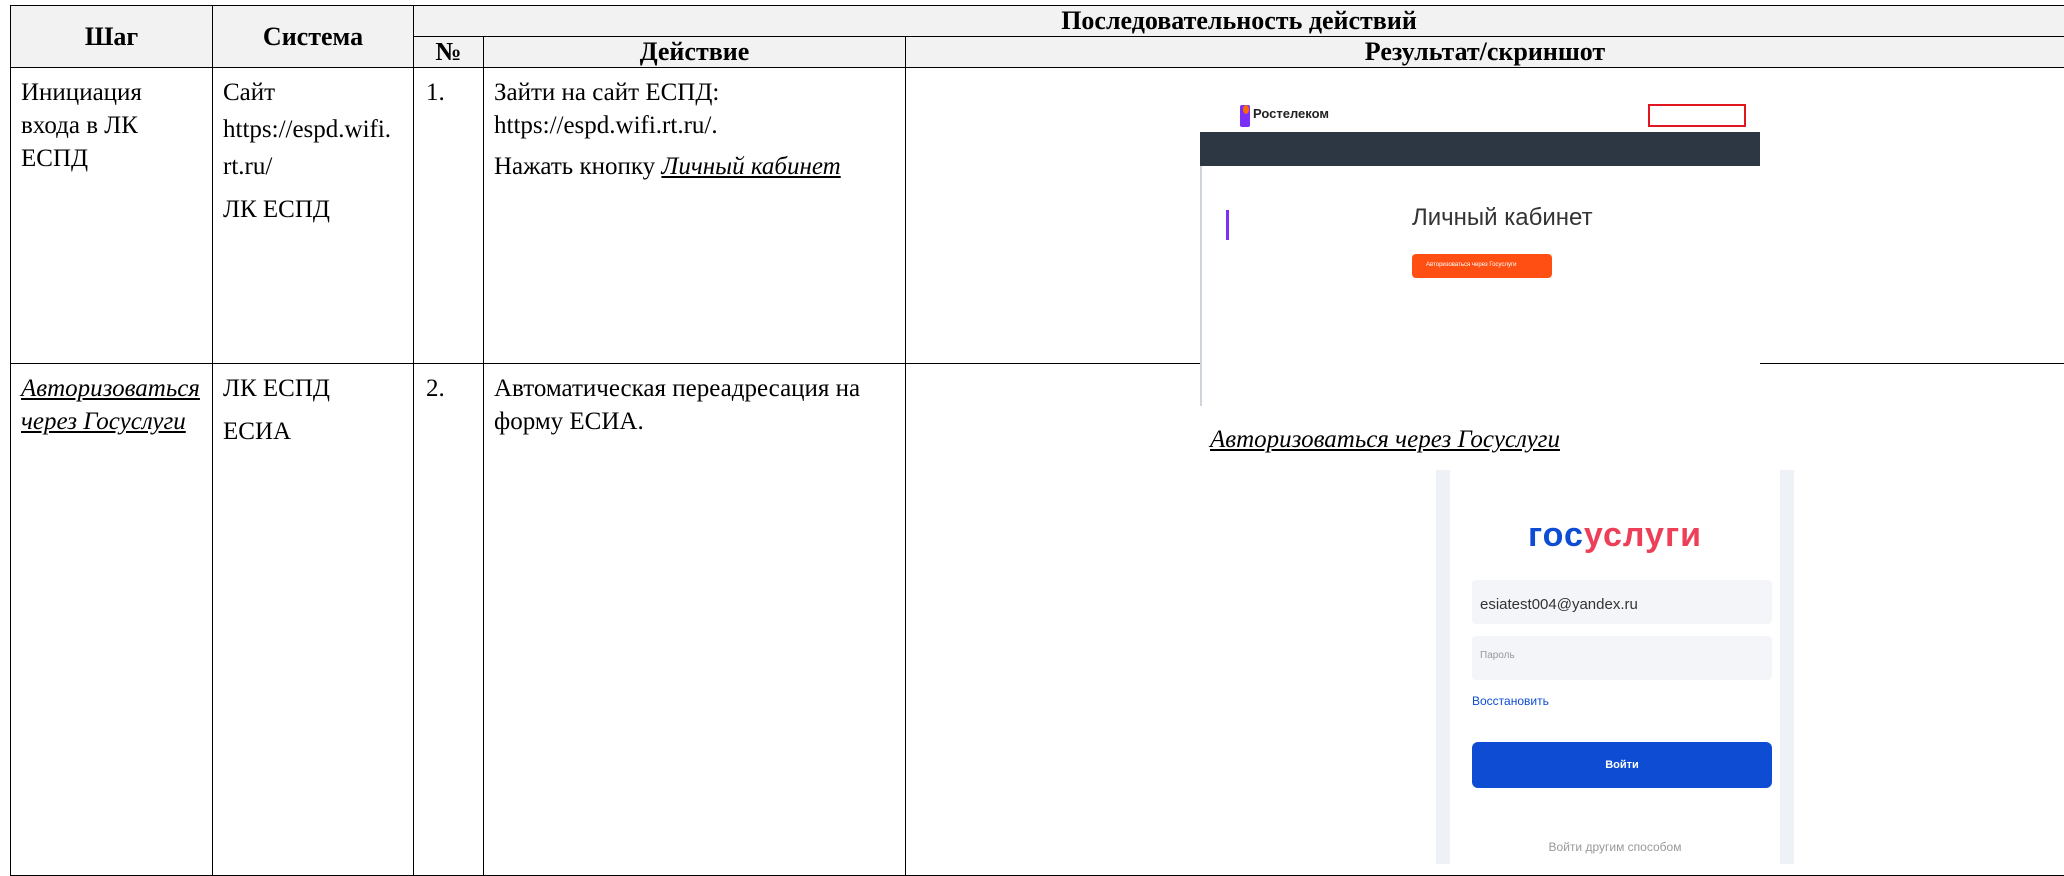  I want to click on other-login-link: Войти другим способом, so click(1615, 847).